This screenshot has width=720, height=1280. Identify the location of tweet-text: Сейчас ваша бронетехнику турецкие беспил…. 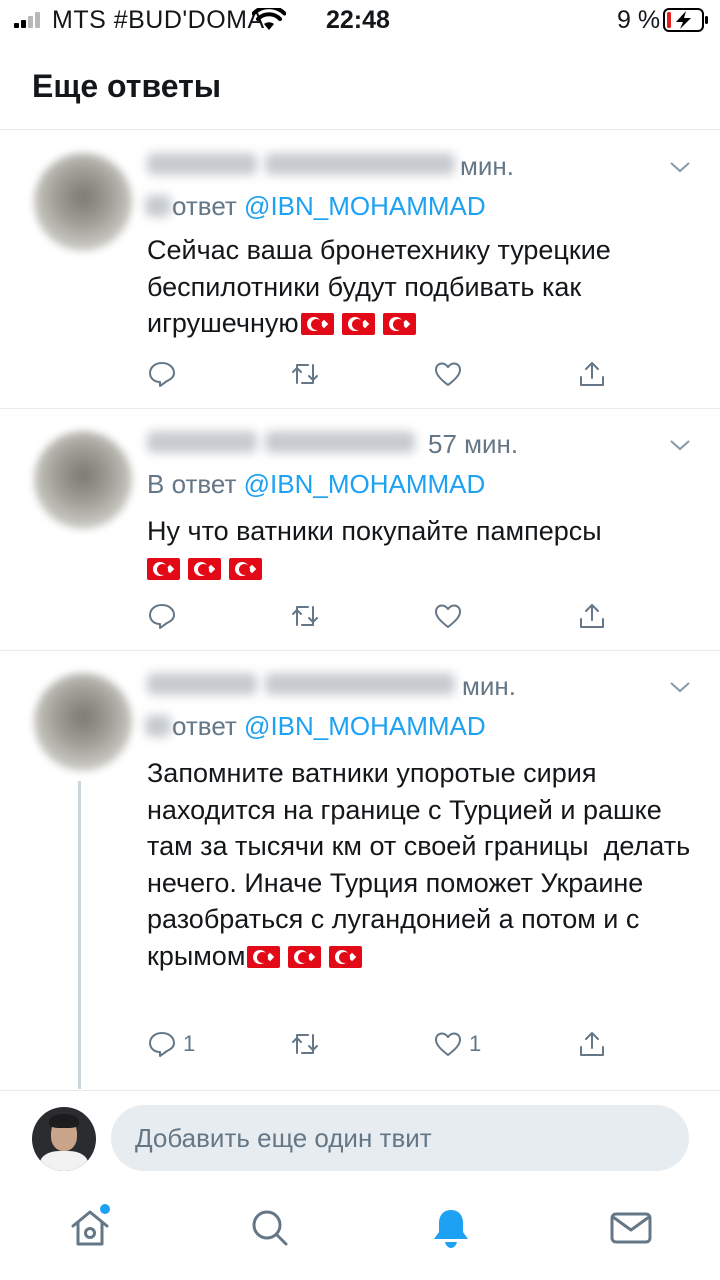
(427, 287).